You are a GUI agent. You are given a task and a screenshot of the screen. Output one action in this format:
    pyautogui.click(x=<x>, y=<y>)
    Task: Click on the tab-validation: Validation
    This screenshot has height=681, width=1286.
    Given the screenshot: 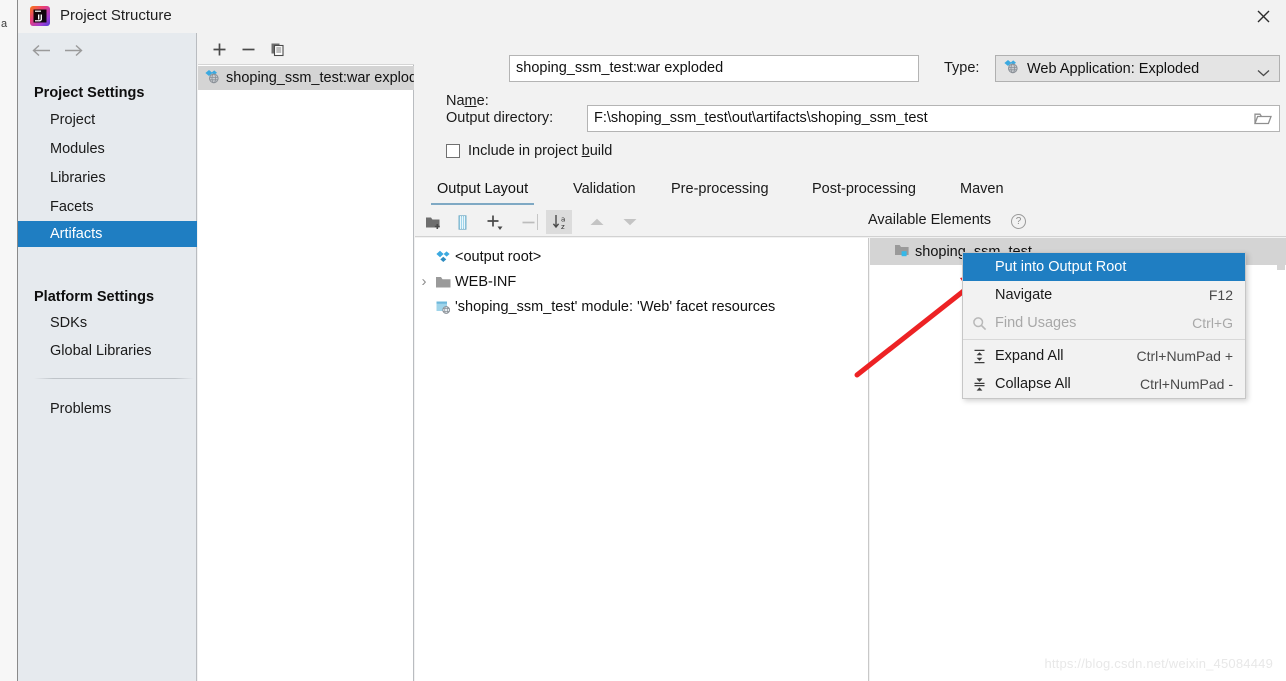 What is the action you would take?
    pyautogui.click(x=604, y=189)
    